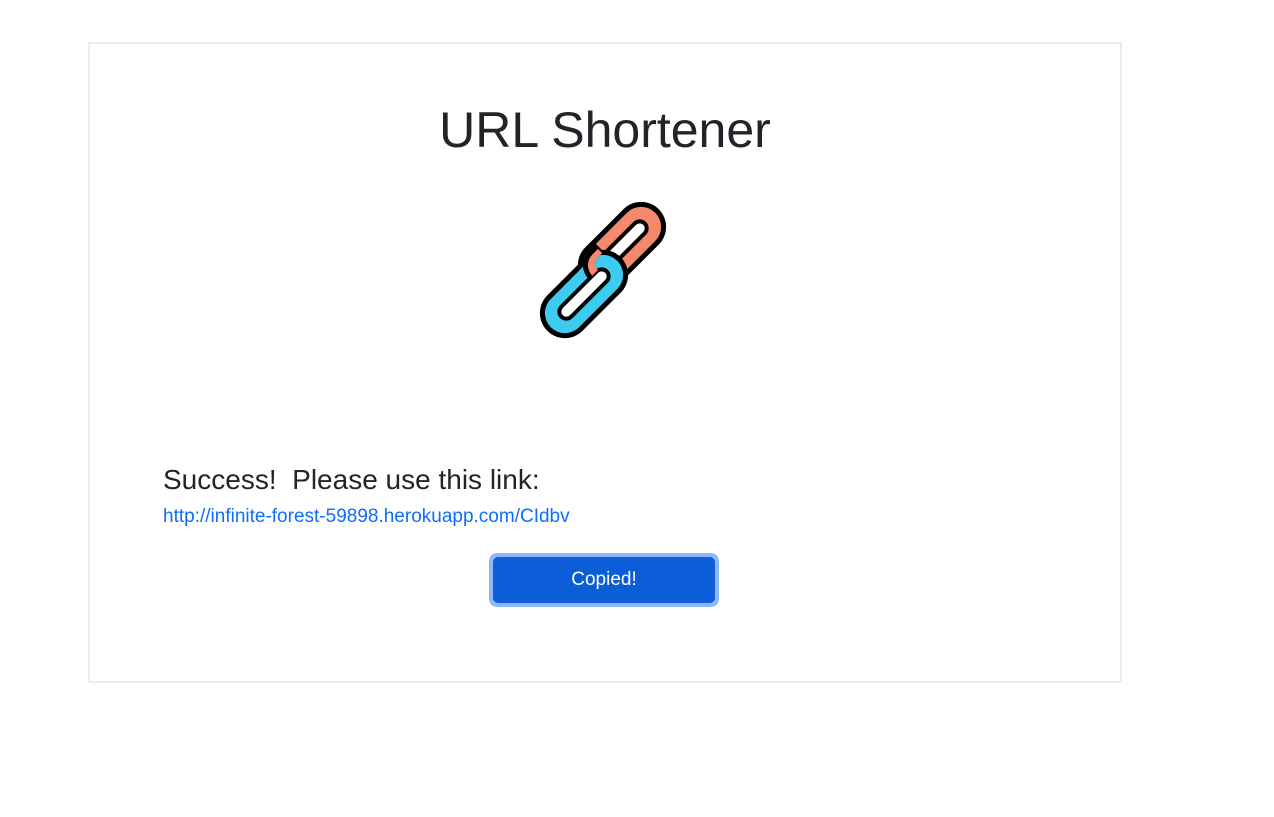 The width and height of the screenshot is (1274, 817). Describe the element at coordinates (605, 130) in the screenshot. I see `page-title: URL Shortener` at that location.